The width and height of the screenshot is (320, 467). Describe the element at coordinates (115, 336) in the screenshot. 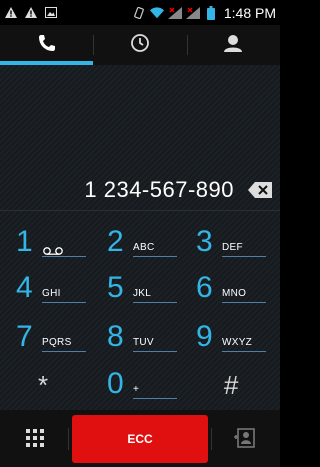

I see `key-digit: 8` at that location.